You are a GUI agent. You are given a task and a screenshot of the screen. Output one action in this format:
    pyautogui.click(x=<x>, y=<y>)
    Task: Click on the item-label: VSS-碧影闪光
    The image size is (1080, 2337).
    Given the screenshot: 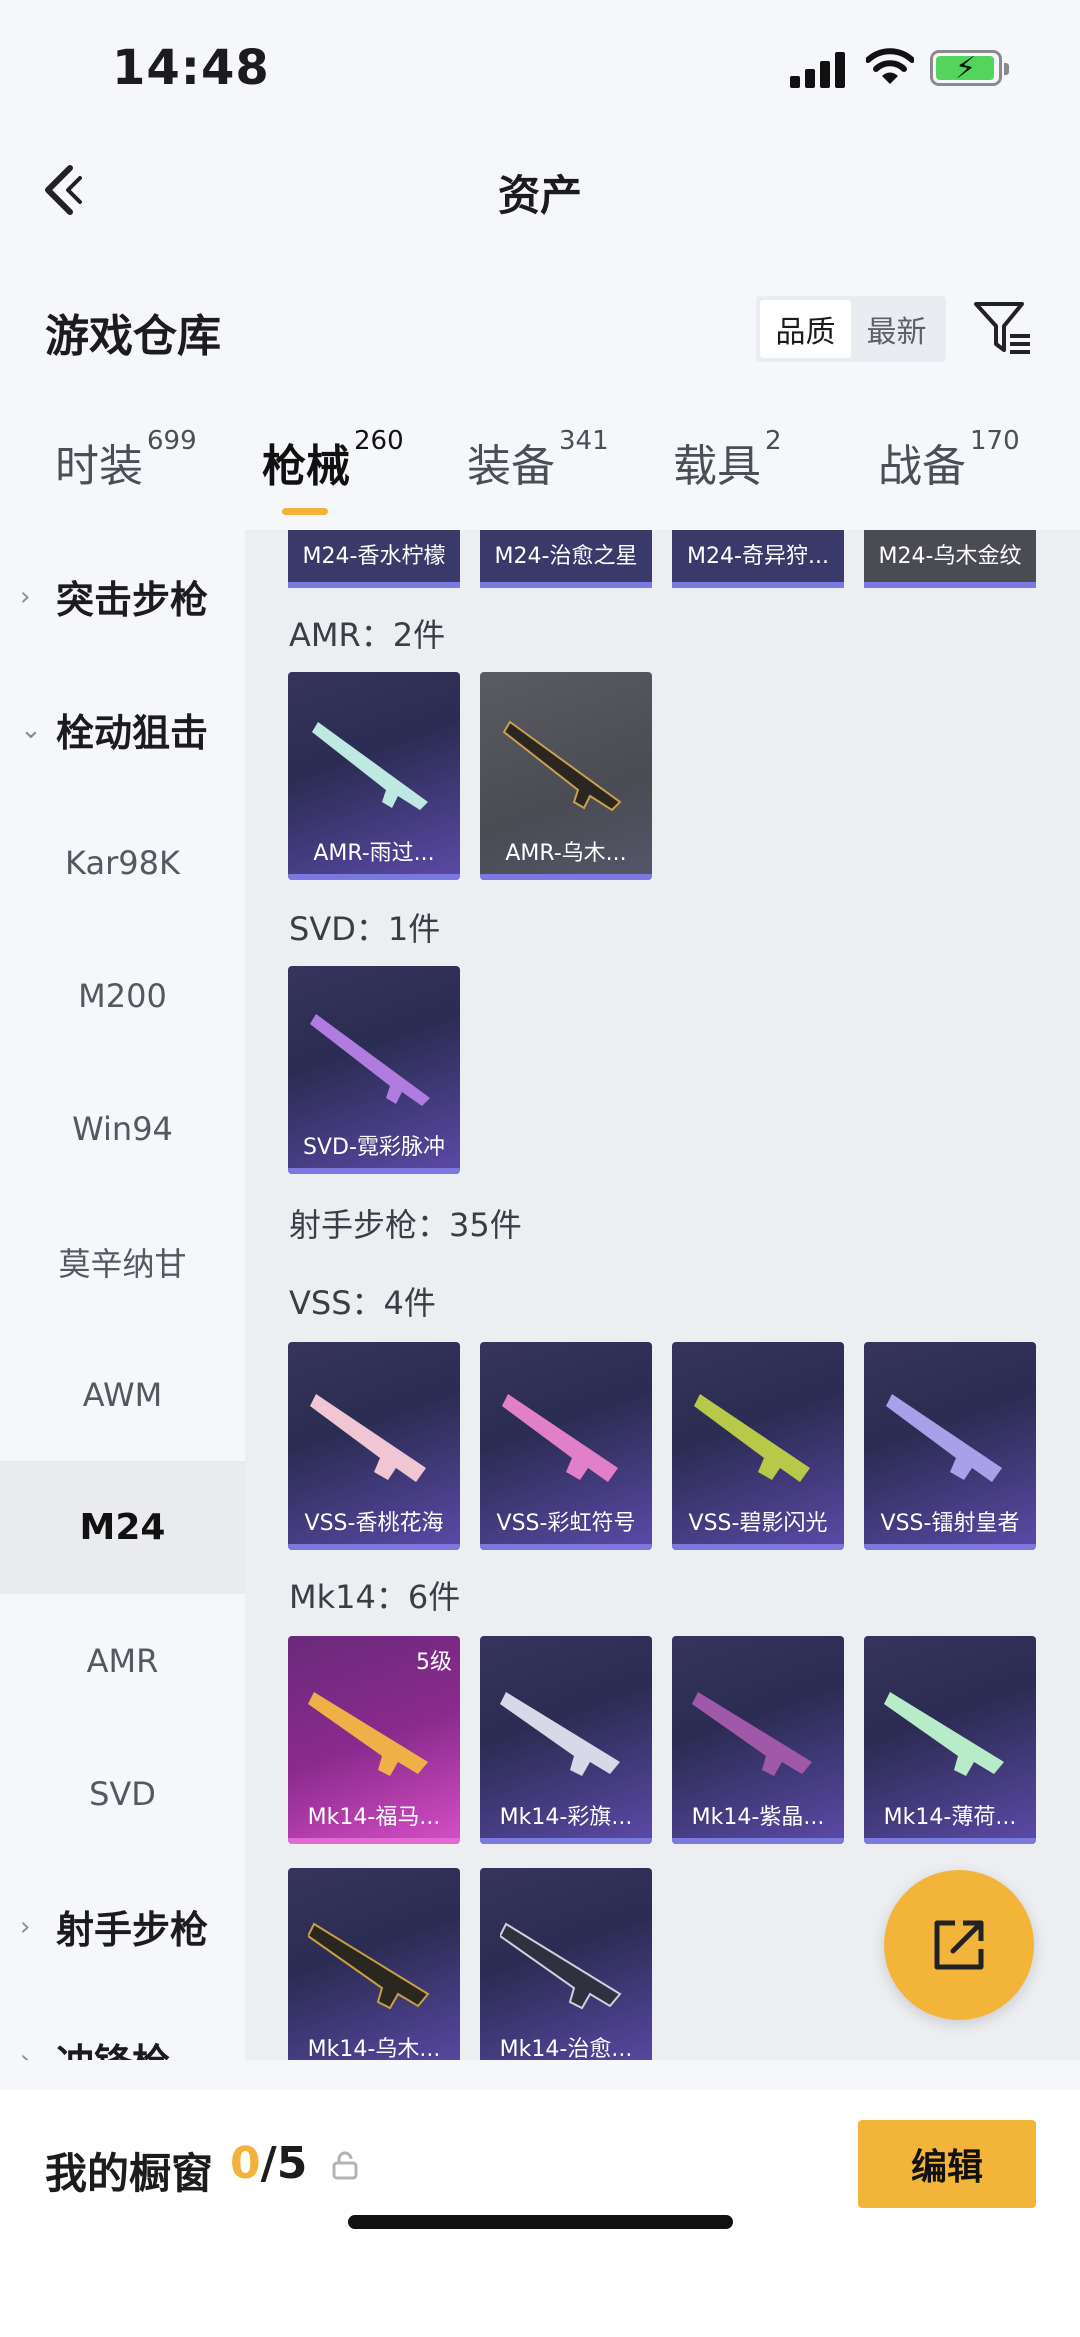 What is the action you would take?
    pyautogui.click(x=758, y=1523)
    